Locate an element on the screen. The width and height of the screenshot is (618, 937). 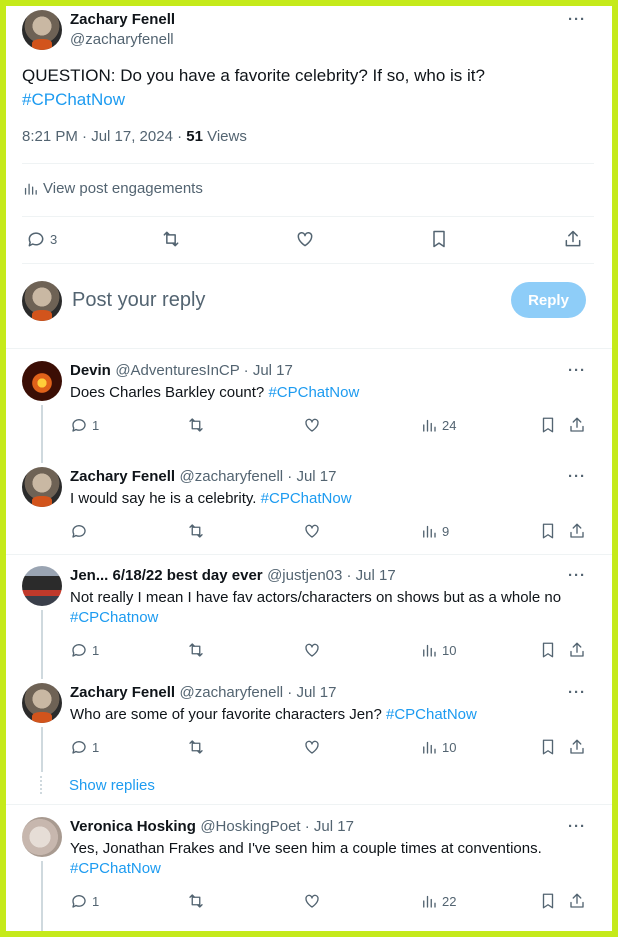
analytics-icon is located at coordinates (30, 189).